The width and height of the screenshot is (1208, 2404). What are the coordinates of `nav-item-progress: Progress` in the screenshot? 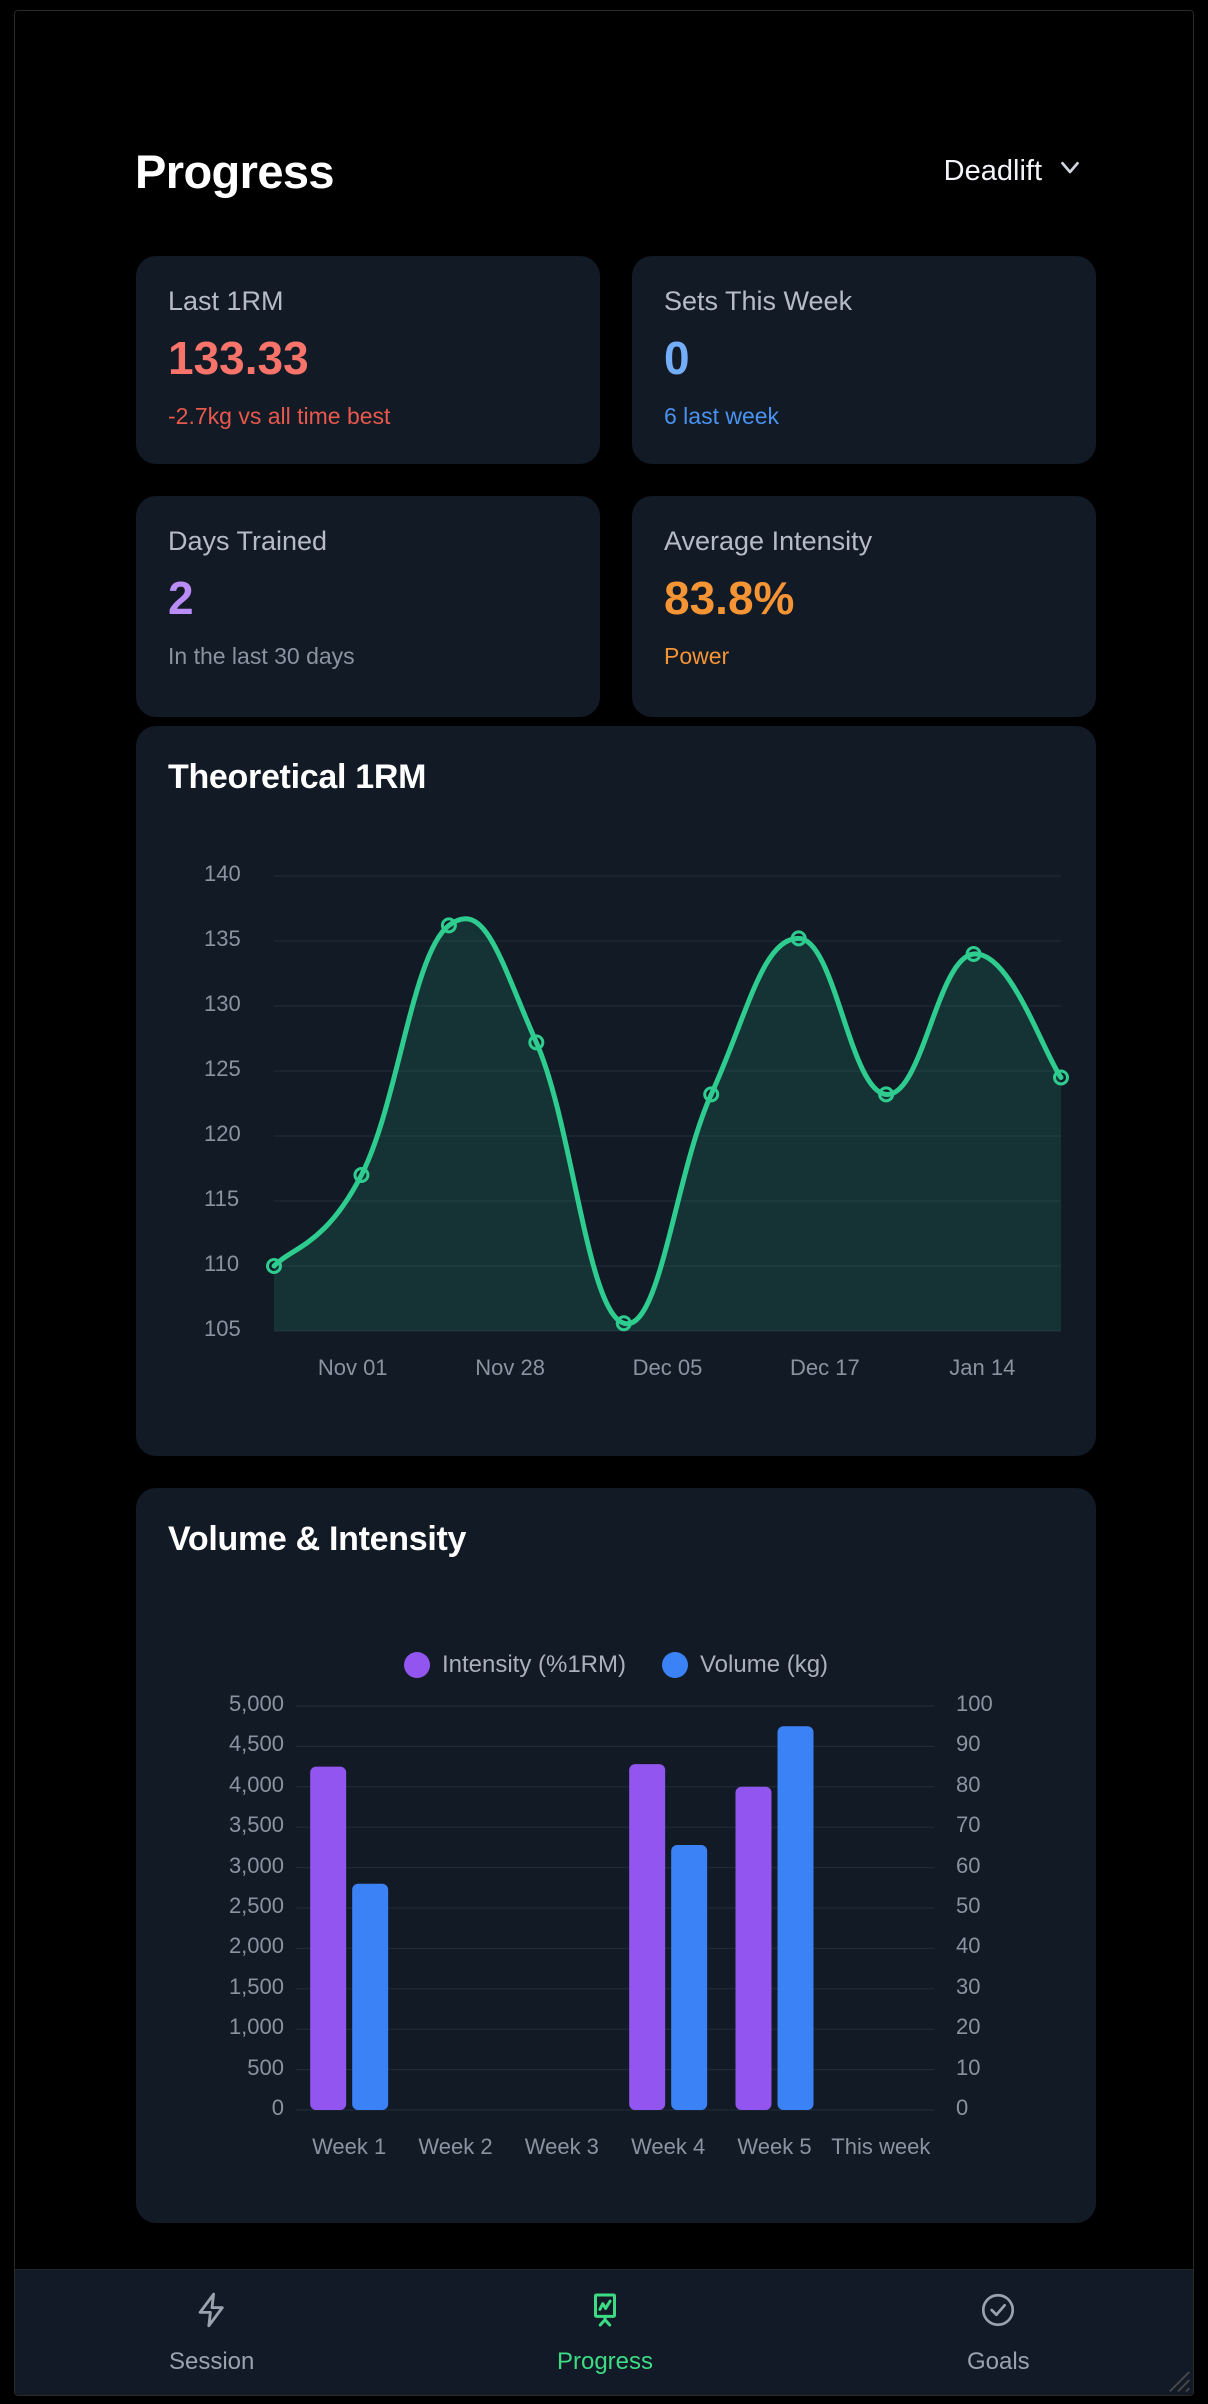 It's located at (604, 2332).